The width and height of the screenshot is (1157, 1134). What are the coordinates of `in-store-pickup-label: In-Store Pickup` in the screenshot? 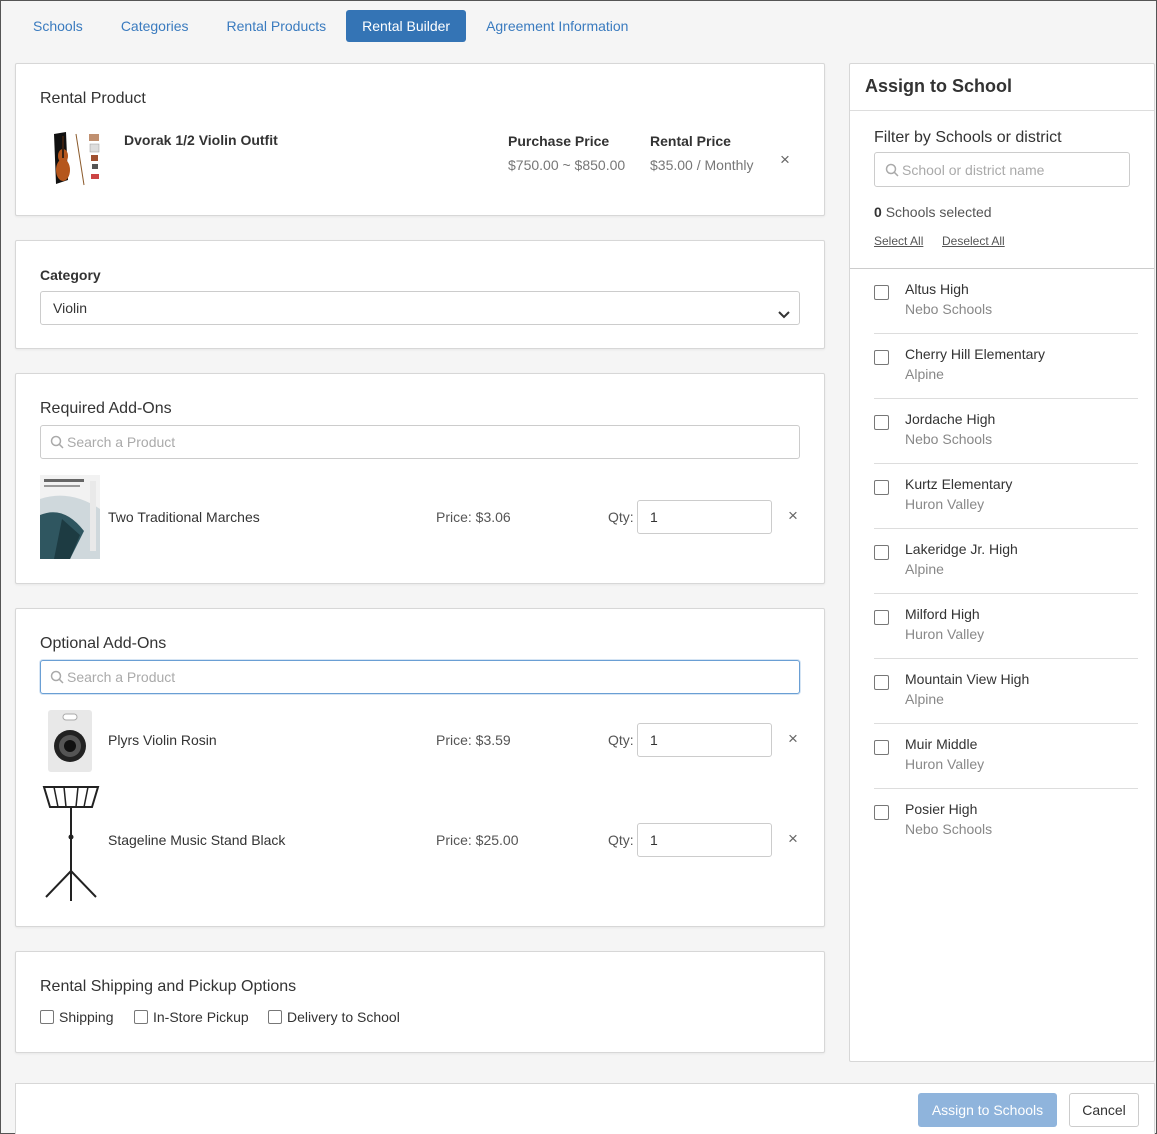 It's located at (201, 1017).